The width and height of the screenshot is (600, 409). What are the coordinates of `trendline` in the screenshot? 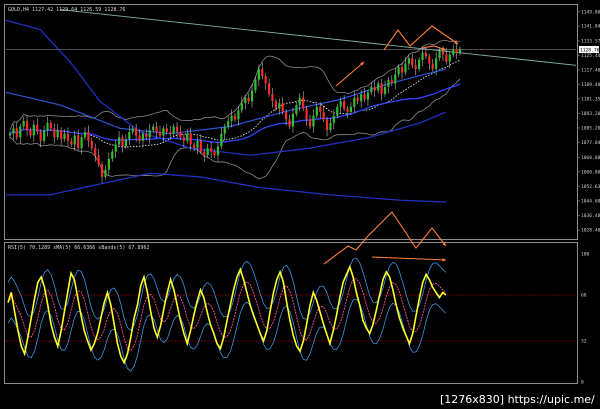 It's located at (318, 37).